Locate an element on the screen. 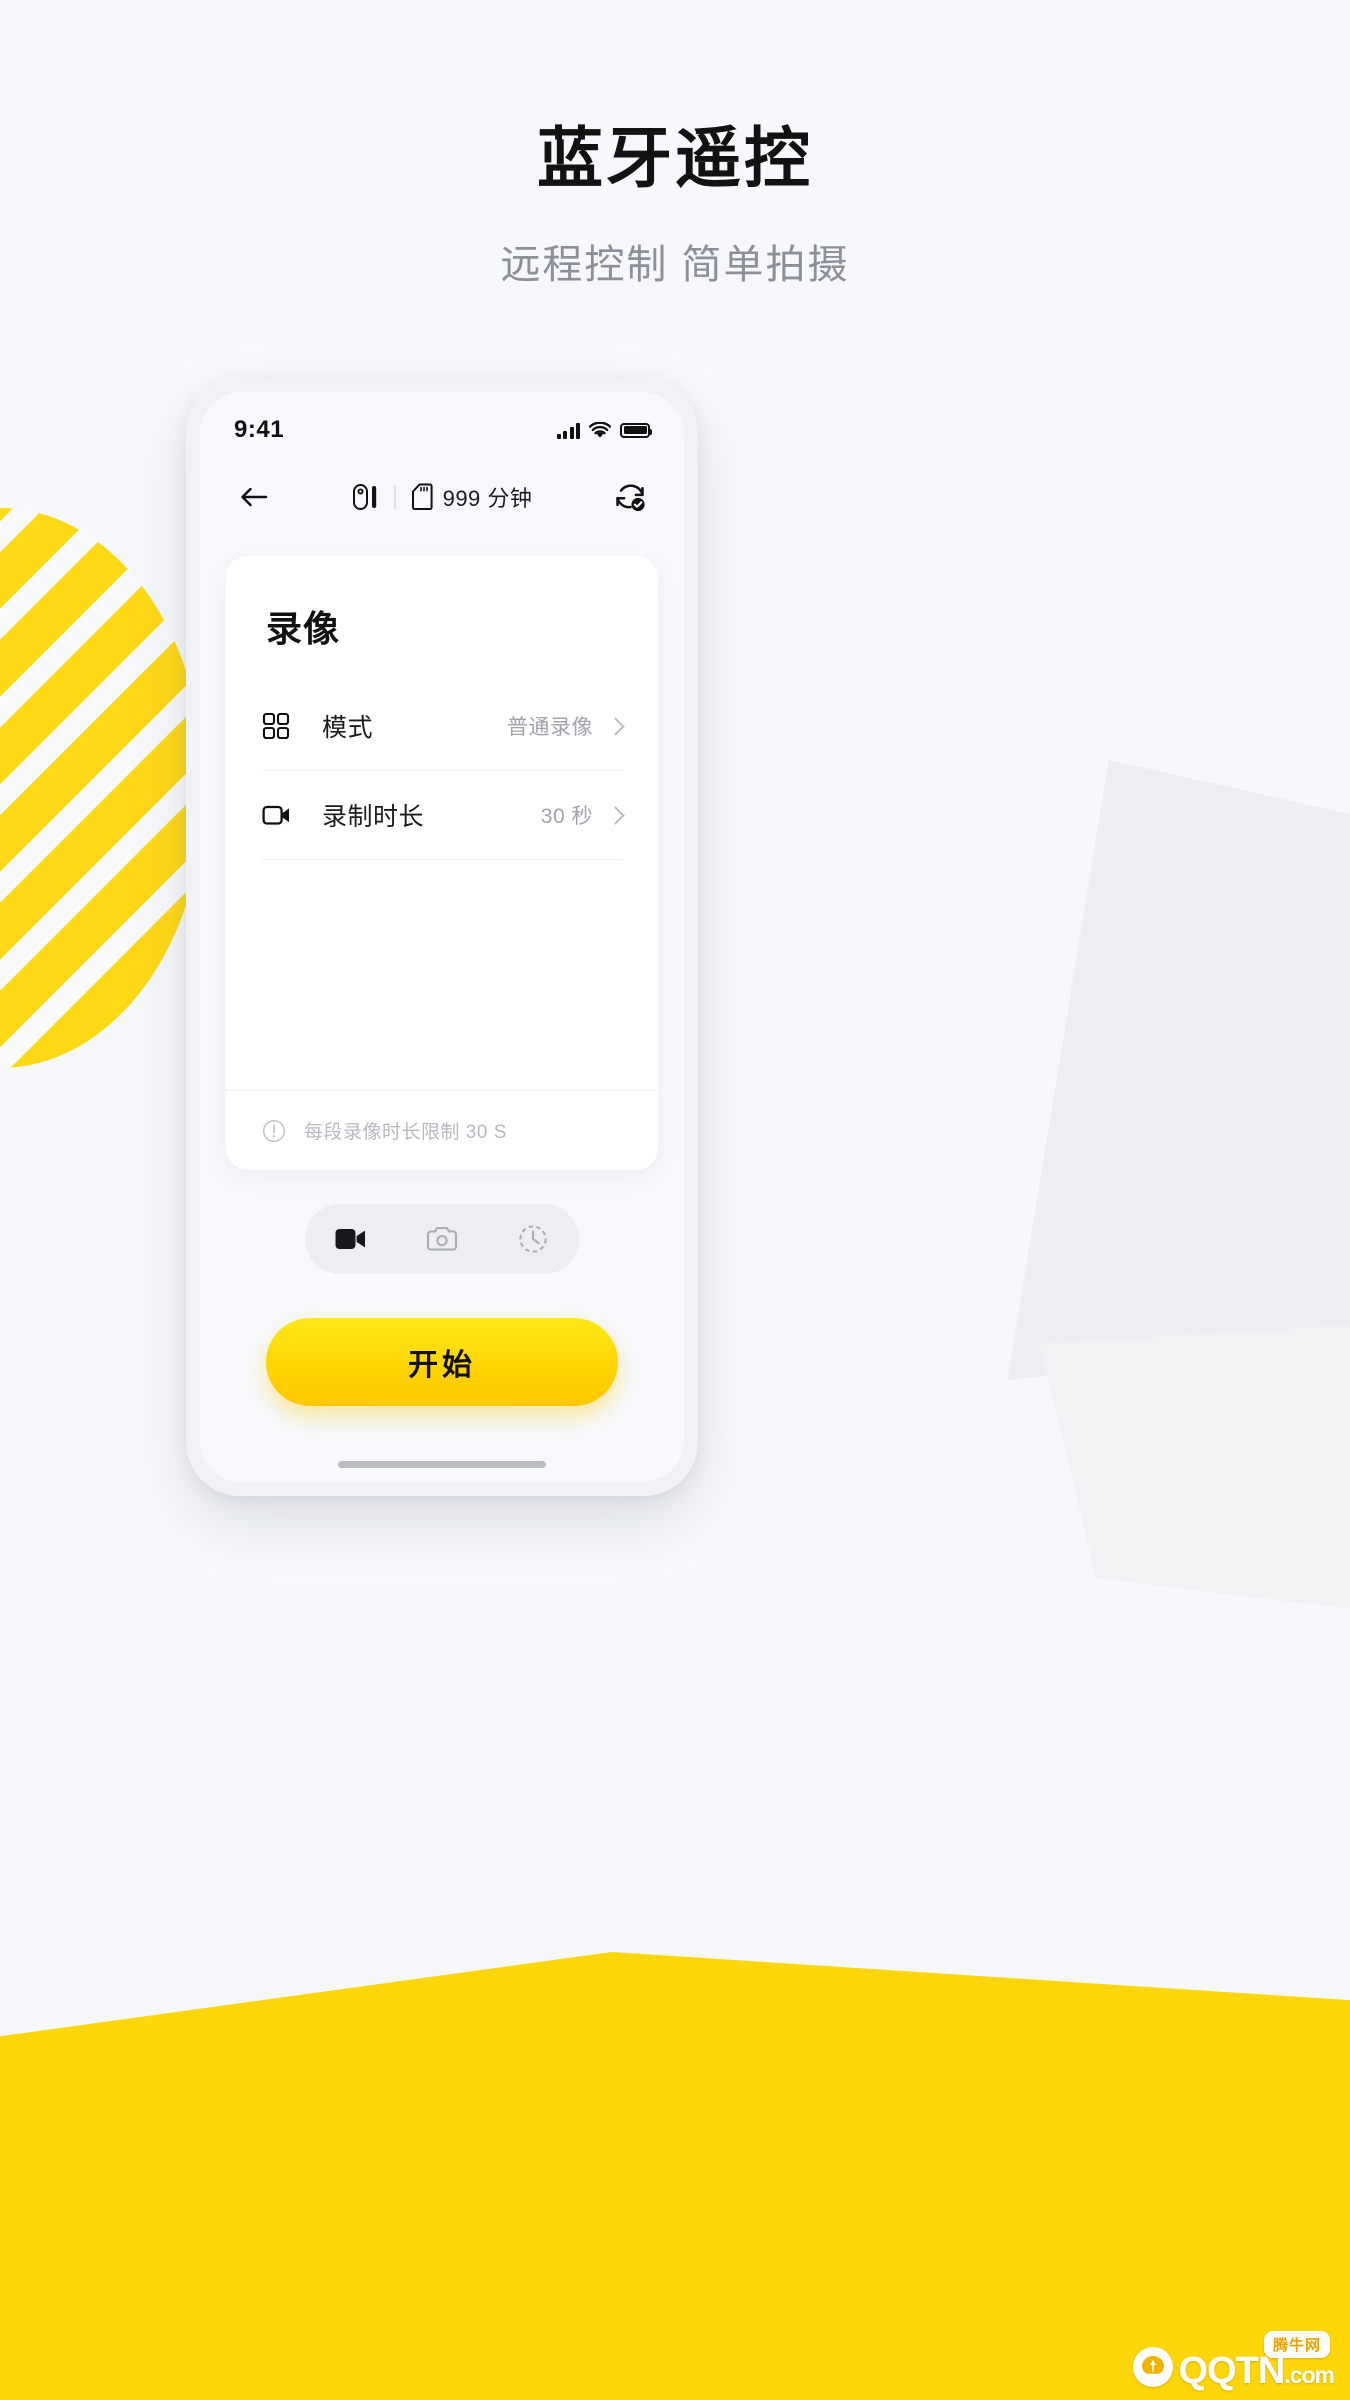  settings-card: 录像 模式 普通录像 录制时长 30 秒 每段录像时长限制 30 S is located at coordinates (442, 863).